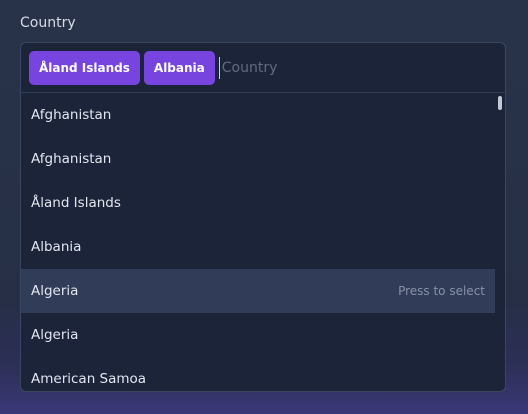  I want to click on option-albania: Albania, so click(258, 247).